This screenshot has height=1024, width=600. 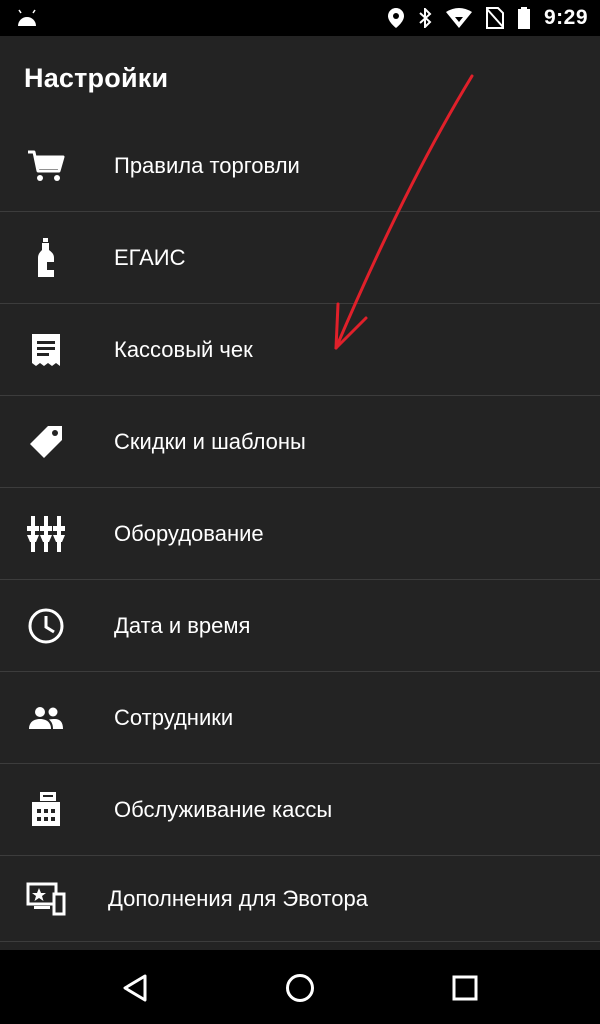 I want to click on settings-item-date-time: Дата и время, so click(x=300, y=626).